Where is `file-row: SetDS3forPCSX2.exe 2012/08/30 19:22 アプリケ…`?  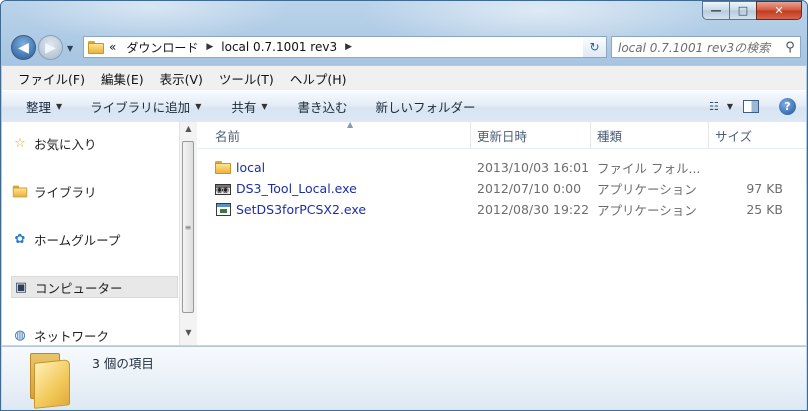
file-row: SetDS3forPCSX2.exe 2012/08/30 19:22 アプリケ… is located at coordinates (497, 209).